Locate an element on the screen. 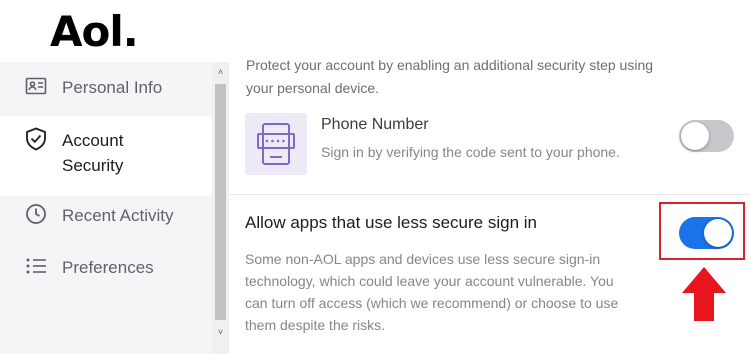  sidebar-item-account-security: Account Security is located at coordinates (106, 156).